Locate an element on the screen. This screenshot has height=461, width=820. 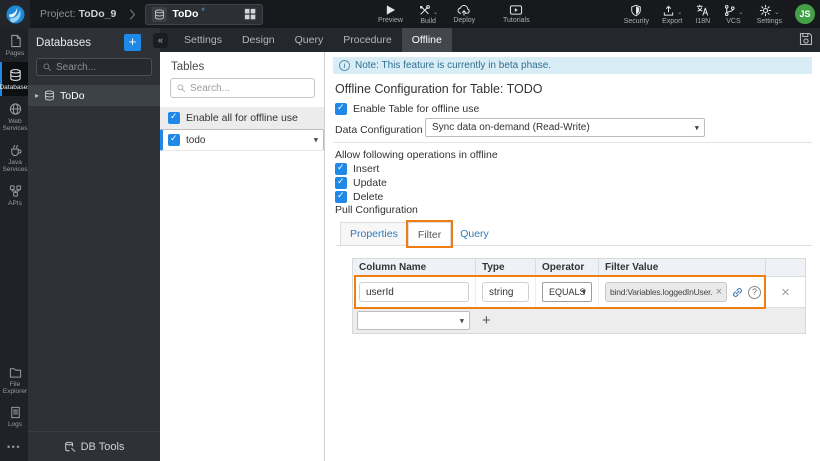
folder-icon is located at coordinates (15, 373).